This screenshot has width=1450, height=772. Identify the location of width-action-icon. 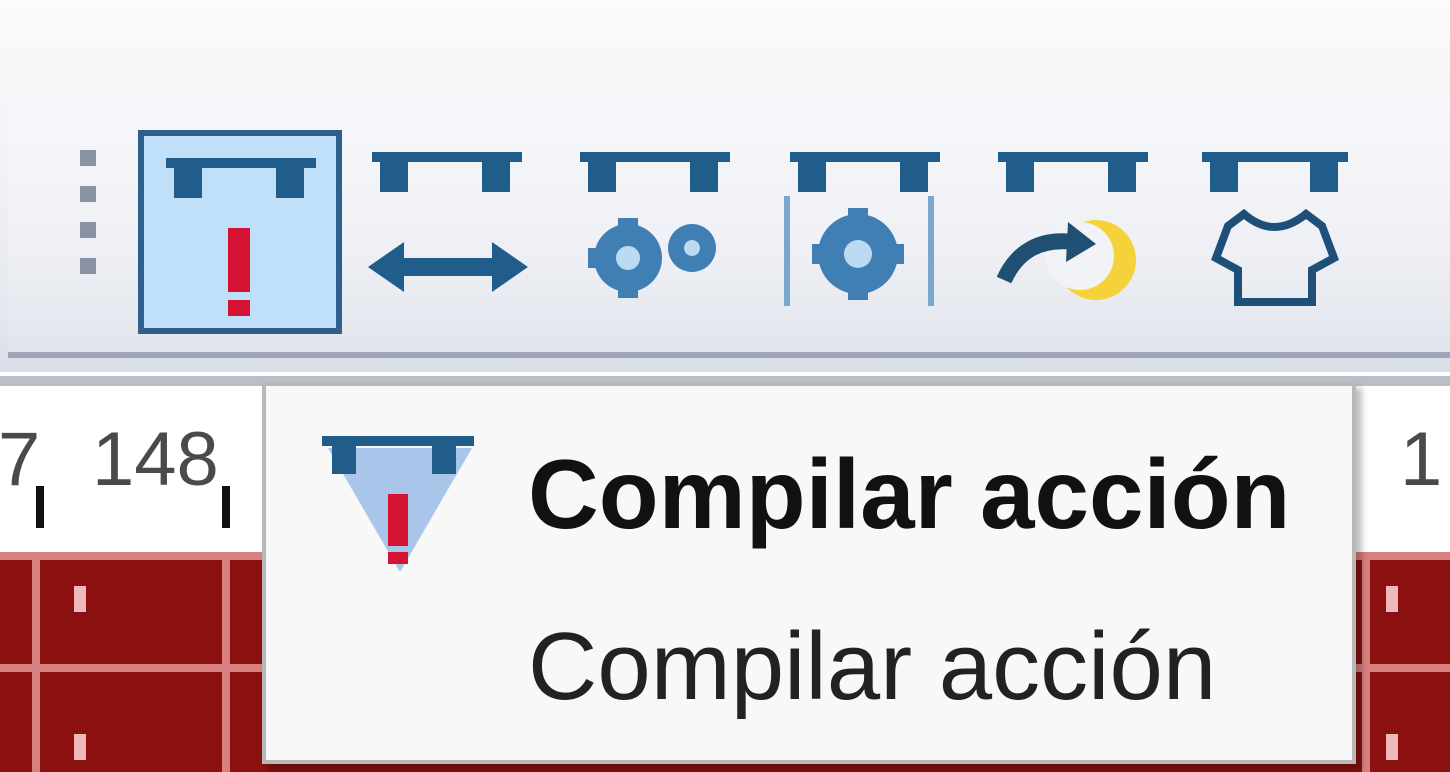
(448, 222).